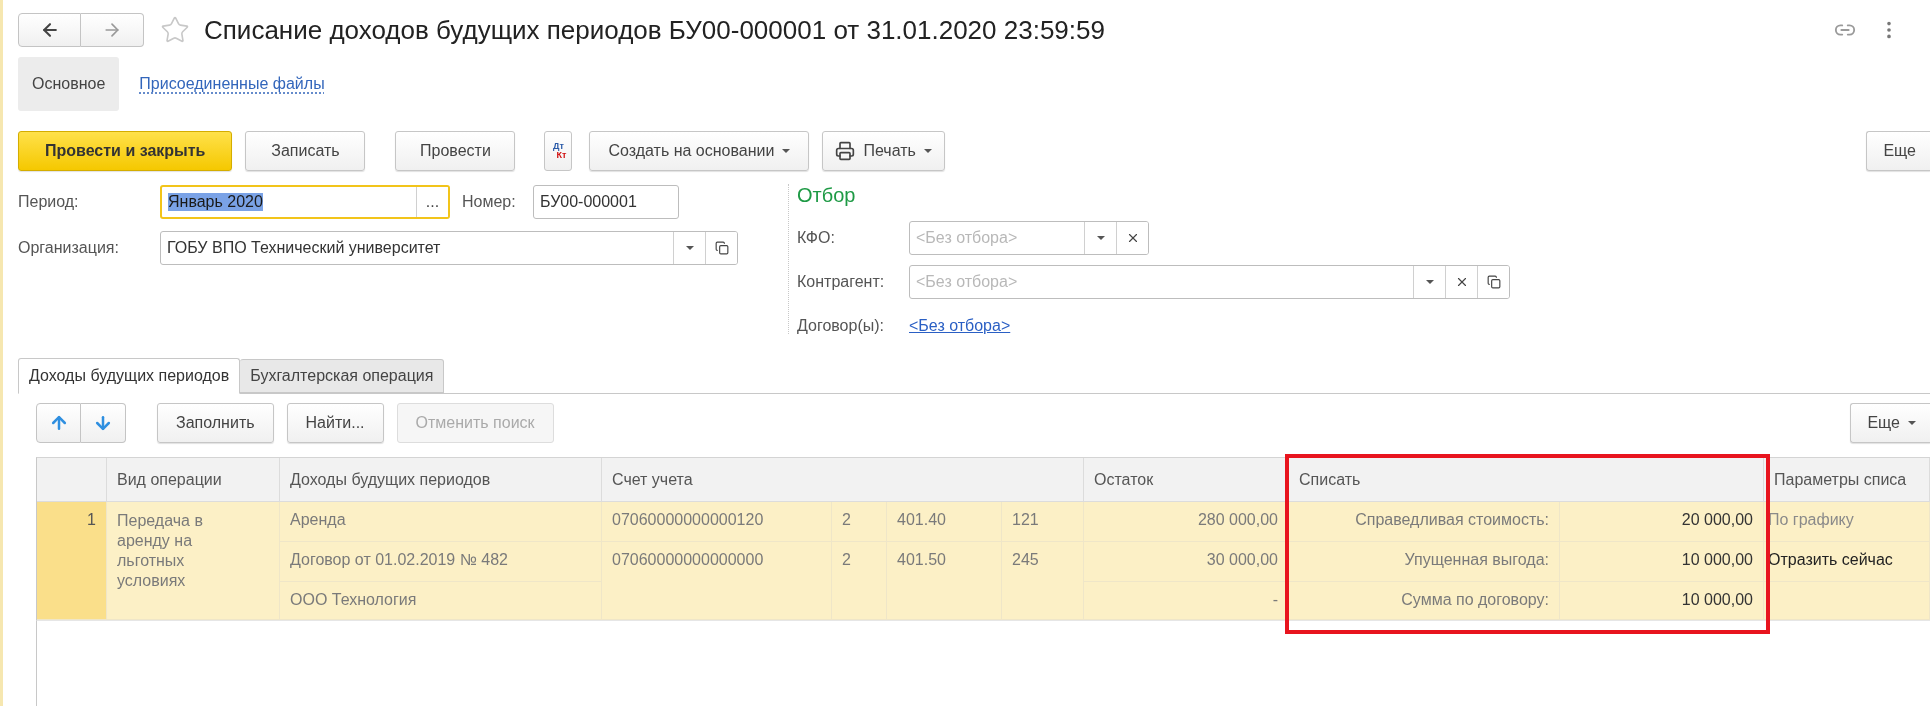 The height and width of the screenshot is (706, 1930). I want to click on table-cell: 121, so click(1043, 522).